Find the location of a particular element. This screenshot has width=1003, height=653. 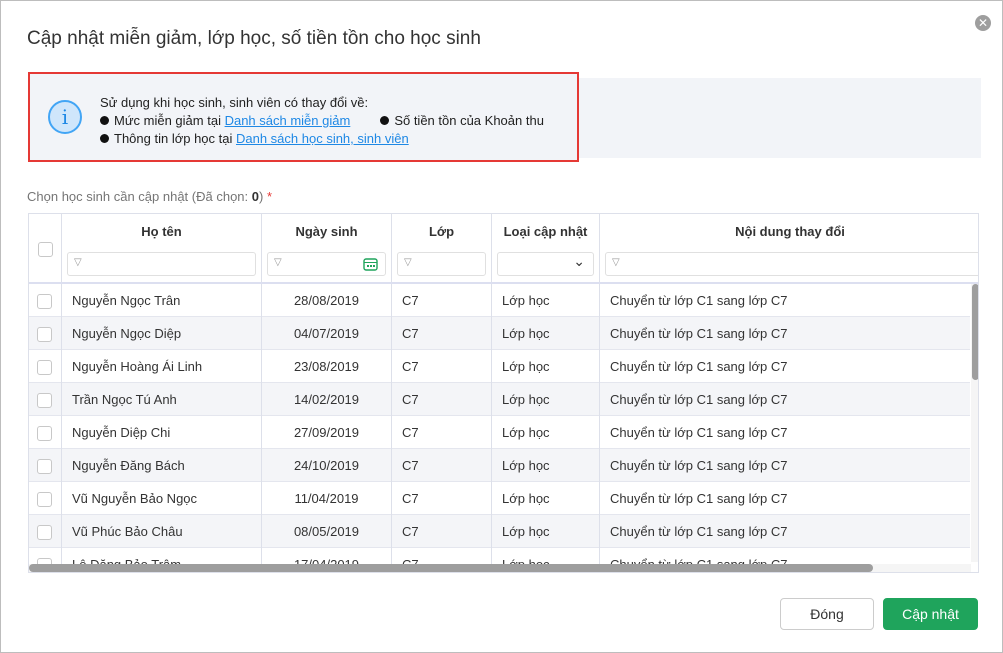

cell-dob: 24/10/2019 is located at coordinates (327, 465).